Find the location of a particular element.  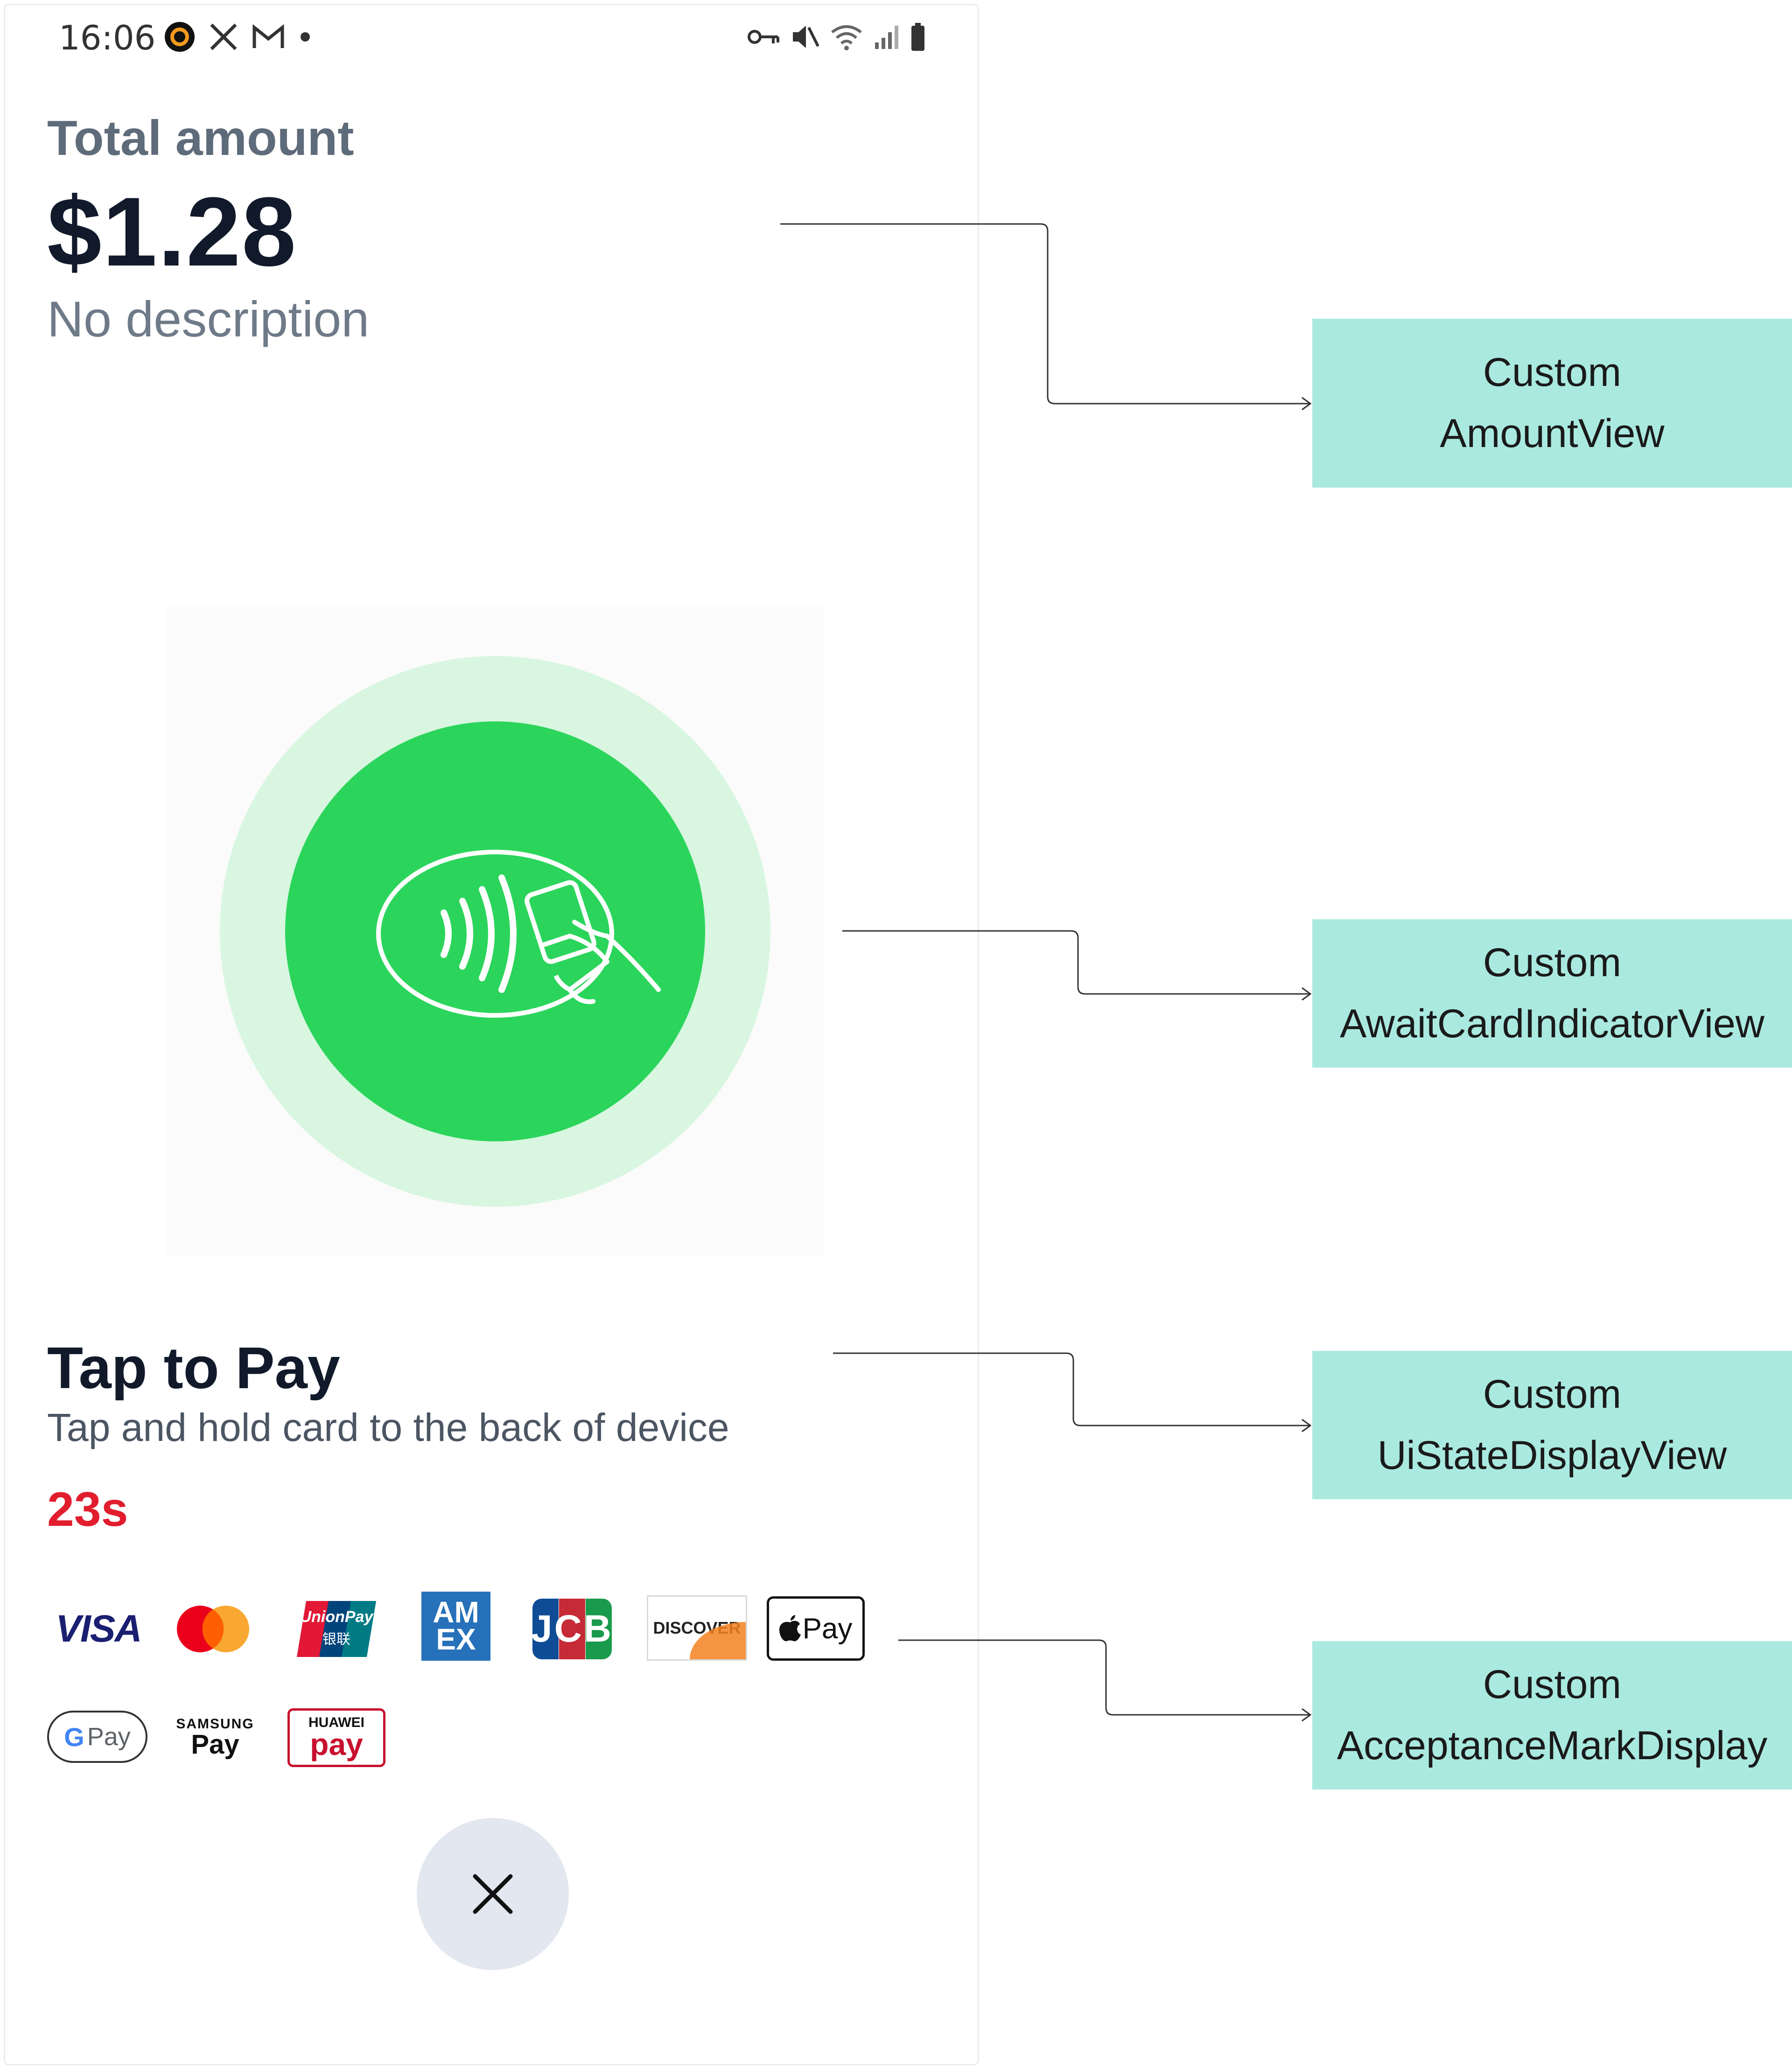

callout-await-card-indicator-view: Custom AwaitCardIndicatorView is located at coordinates (1552, 993).